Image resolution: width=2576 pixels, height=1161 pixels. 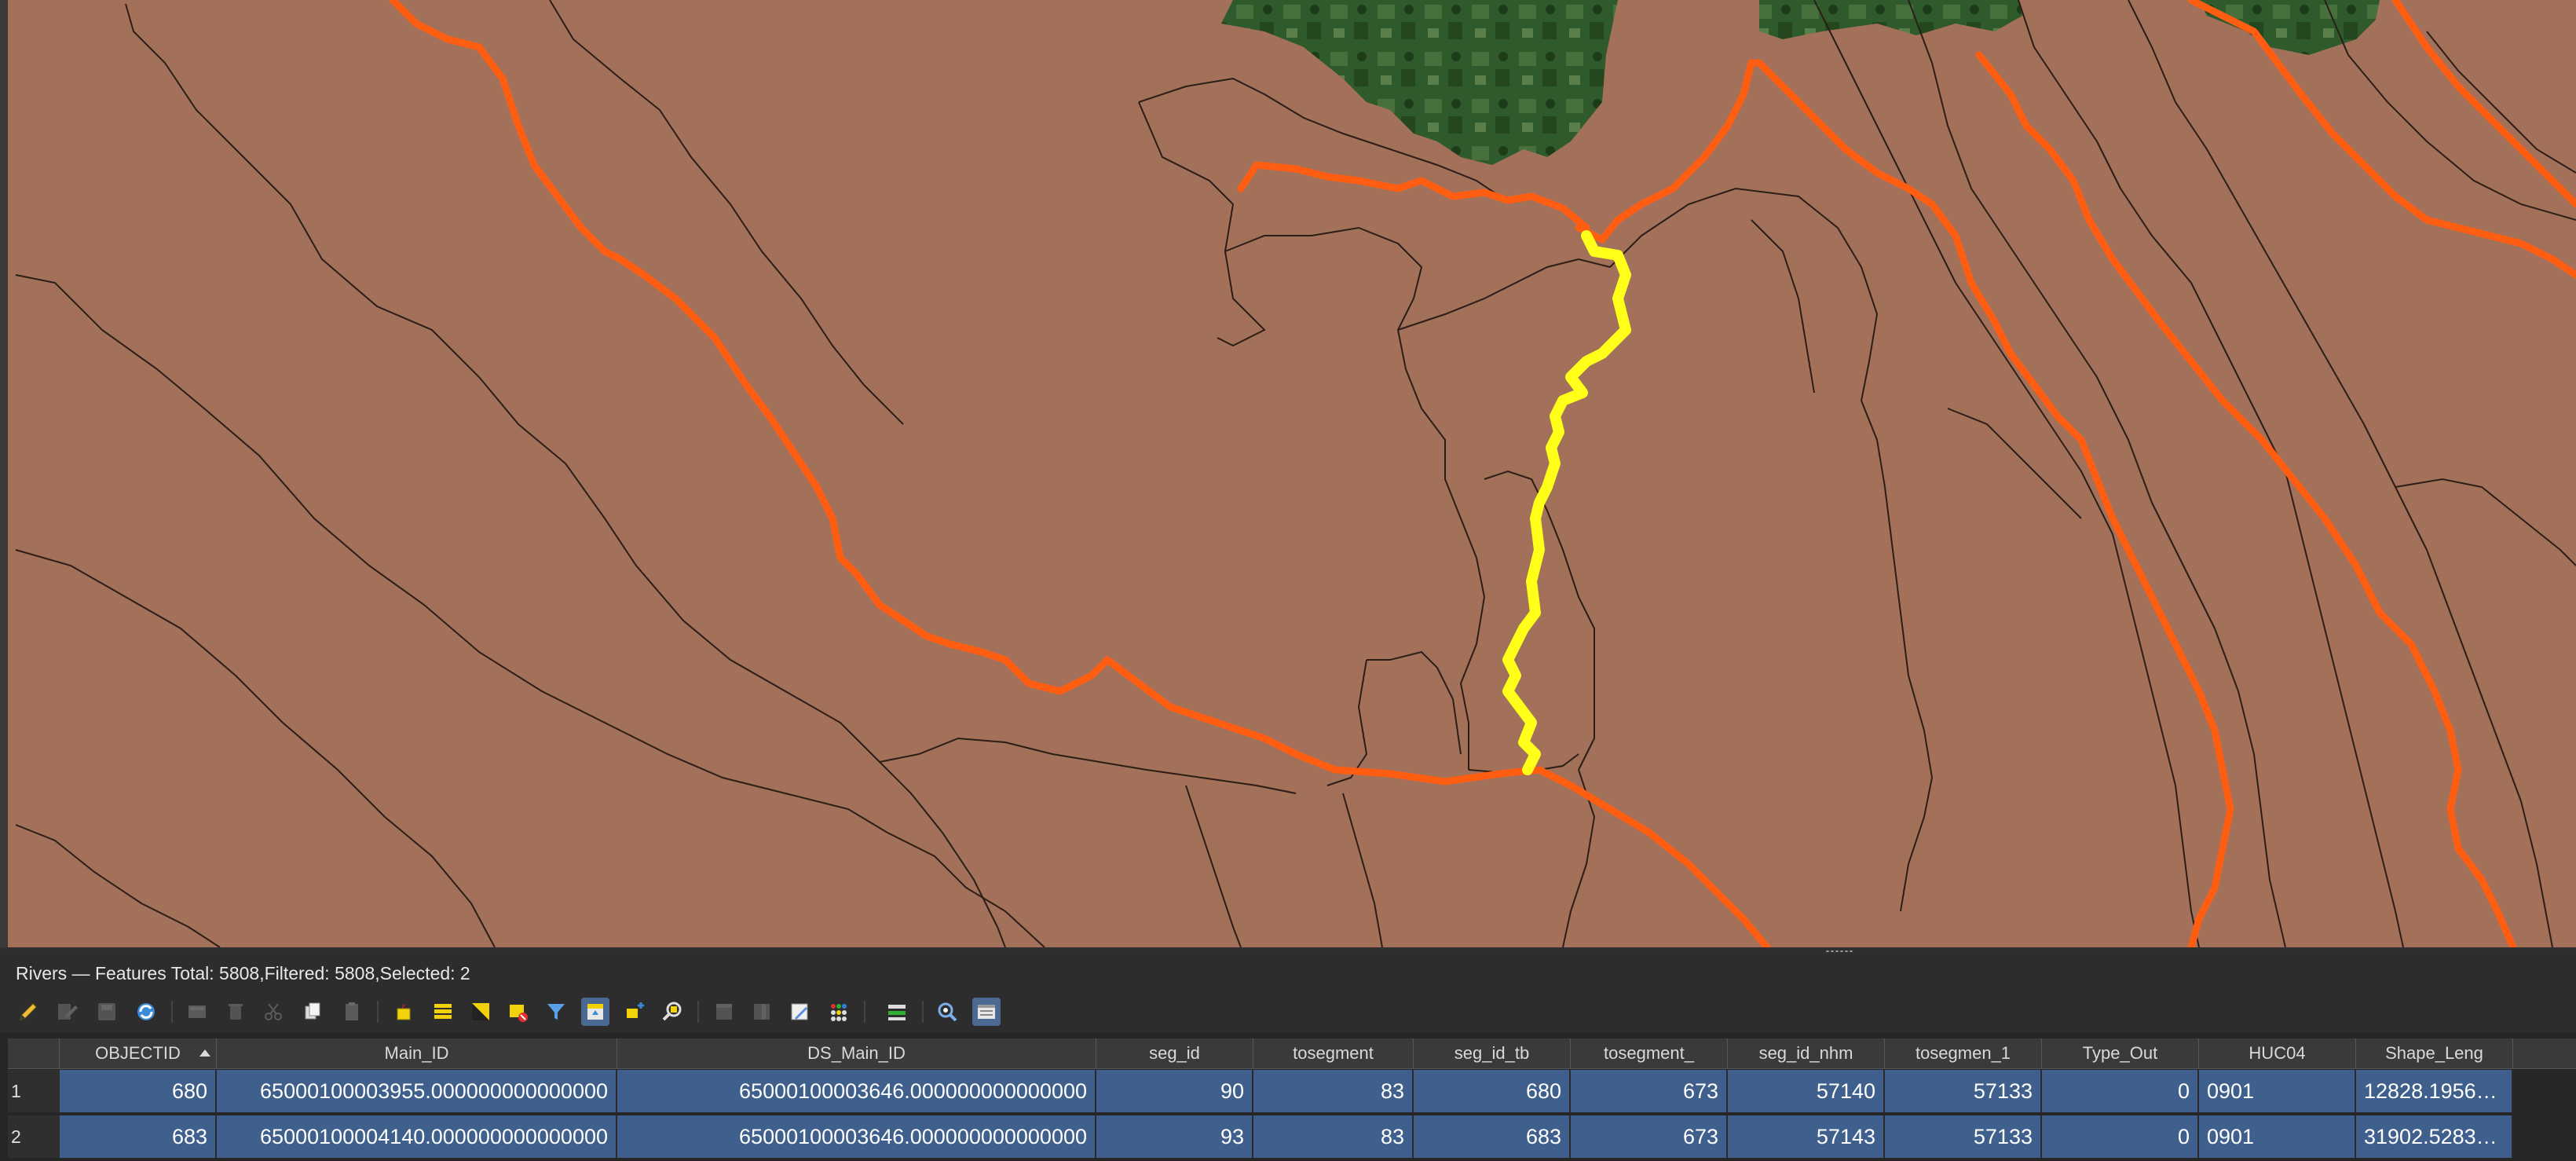 What do you see at coordinates (405, 1012) in the screenshot?
I see `select-by-expression-icon: ε` at bounding box center [405, 1012].